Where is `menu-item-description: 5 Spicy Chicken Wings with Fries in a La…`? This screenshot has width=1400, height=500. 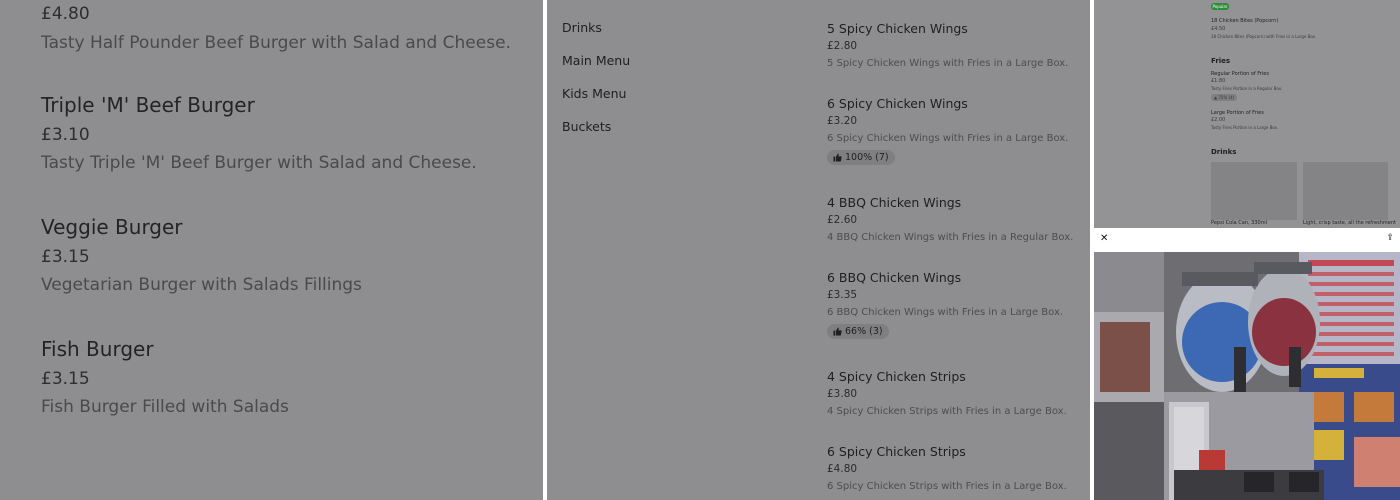 menu-item-description: 5 Spicy Chicken Wings with Fries in a La… is located at coordinates (948, 63).